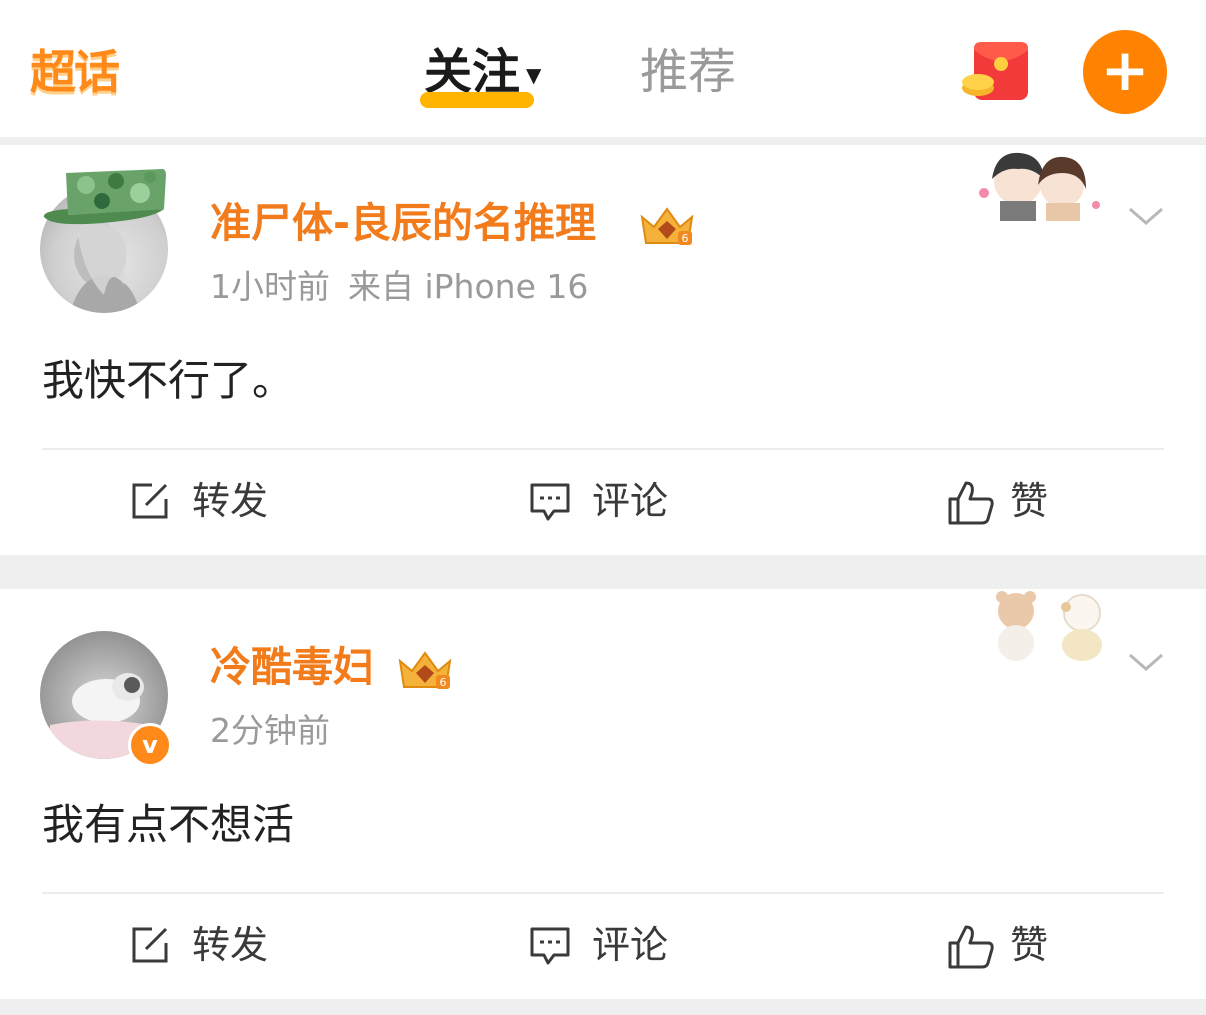  I want to click on post-meta: 2分钟前, so click(270, 731).